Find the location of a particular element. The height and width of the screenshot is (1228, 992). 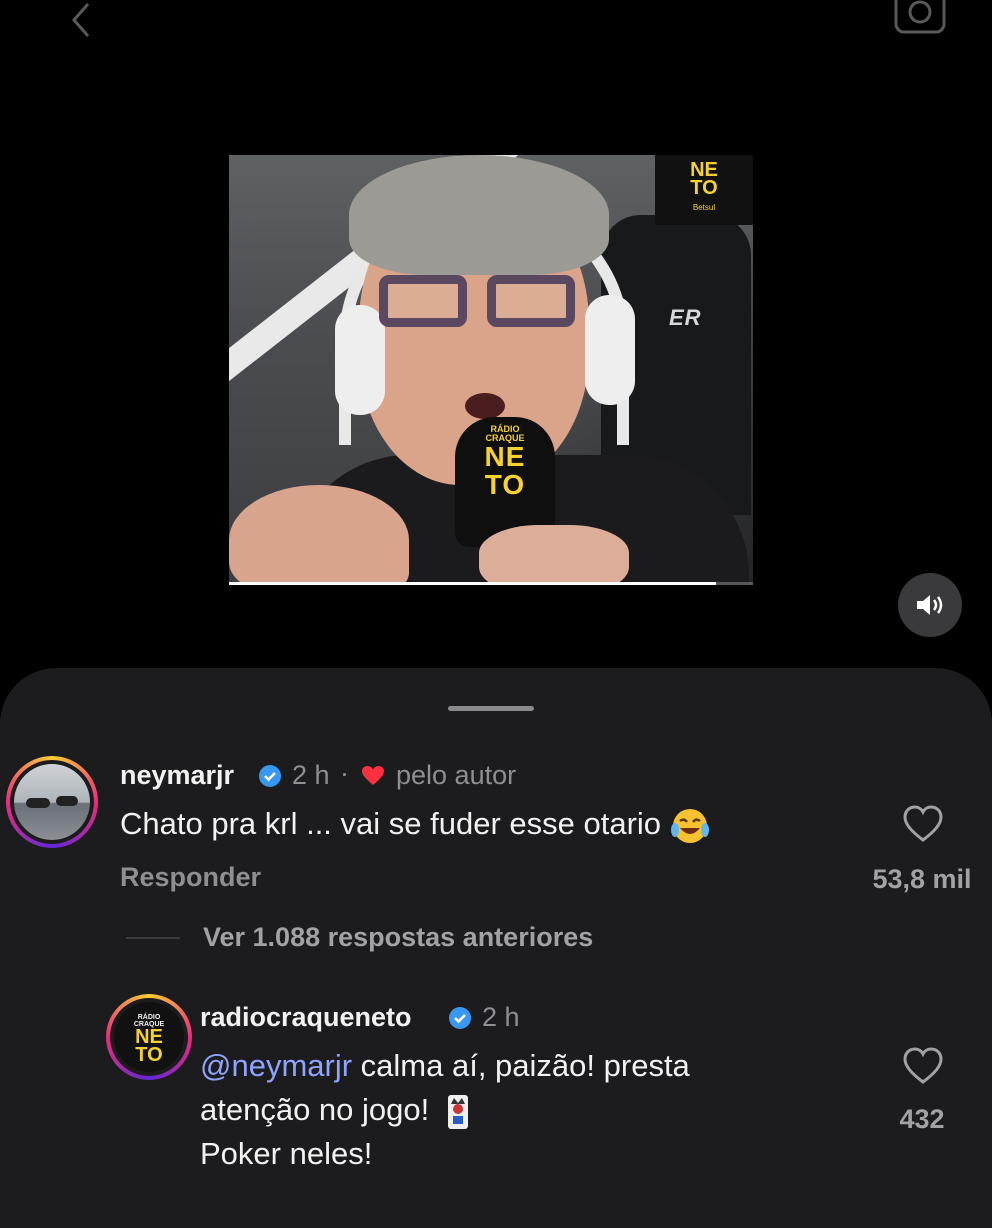

thread-line is located at coordinates (153, 938).